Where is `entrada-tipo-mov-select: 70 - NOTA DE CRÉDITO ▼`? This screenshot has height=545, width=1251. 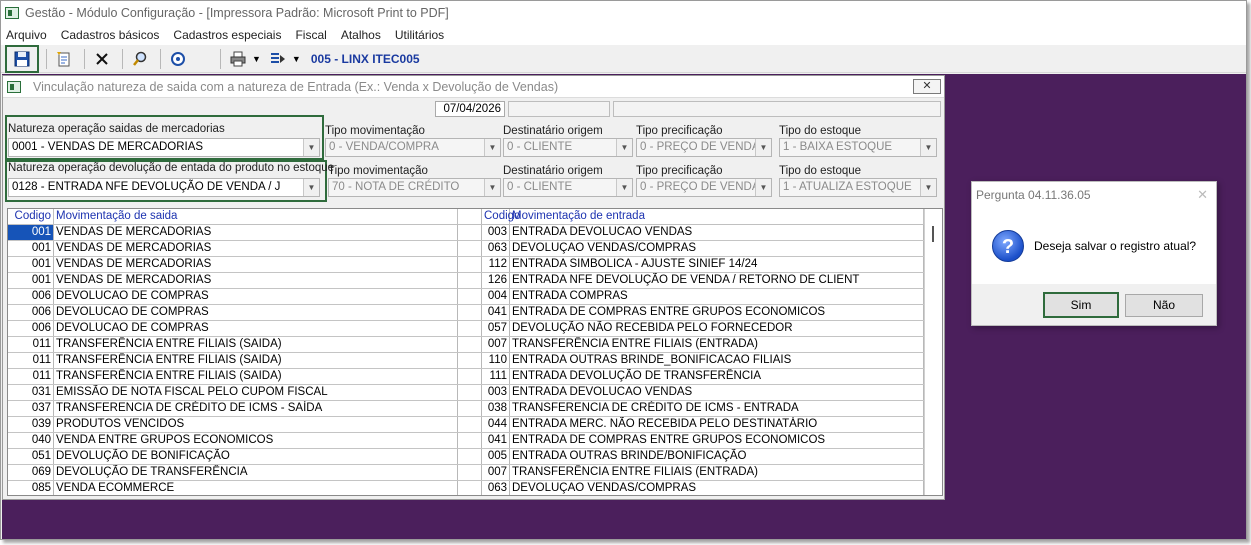
entrada-tipo-mov-select: 70 - NOTA DE CRÉDITO ▼ is located at coordinates (414, 187).